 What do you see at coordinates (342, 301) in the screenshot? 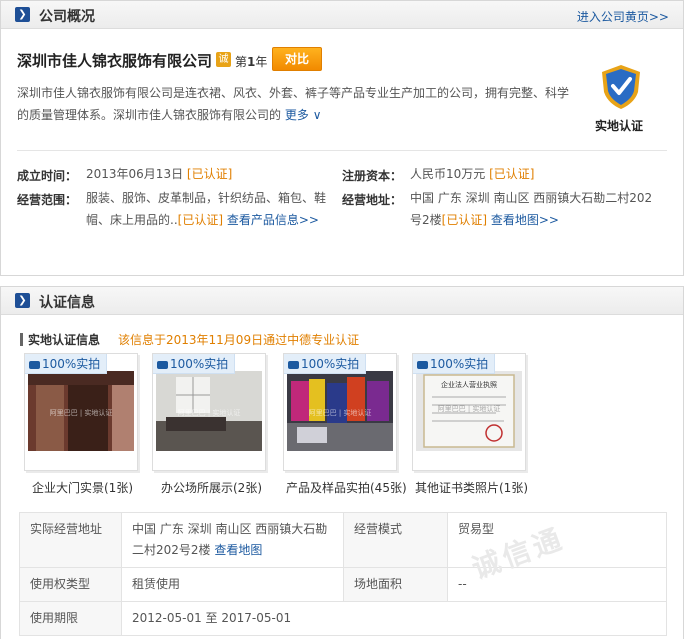
I see `cert-header: ❯ 认证信息` at bounding box center [342, 301].